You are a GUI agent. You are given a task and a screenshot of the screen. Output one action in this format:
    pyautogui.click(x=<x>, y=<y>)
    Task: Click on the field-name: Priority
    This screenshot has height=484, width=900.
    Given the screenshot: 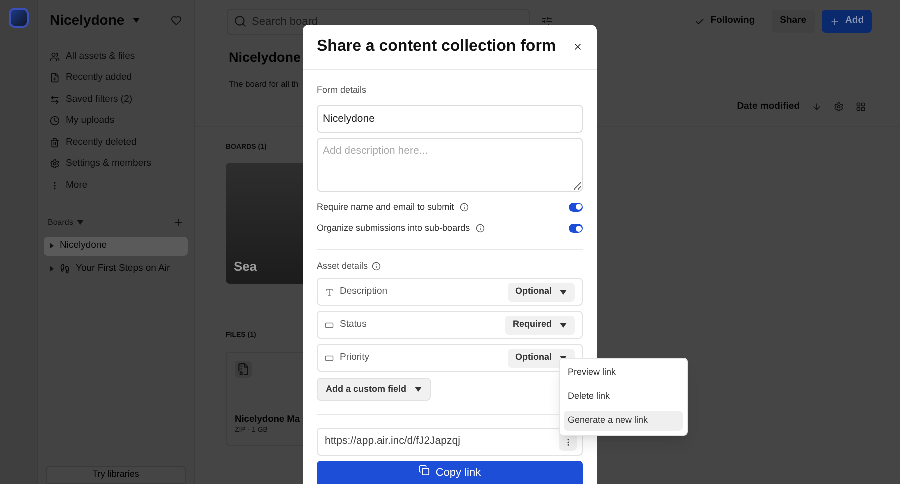 What is the action you would take?
    pyautogui.click(x=355, y=357)
    